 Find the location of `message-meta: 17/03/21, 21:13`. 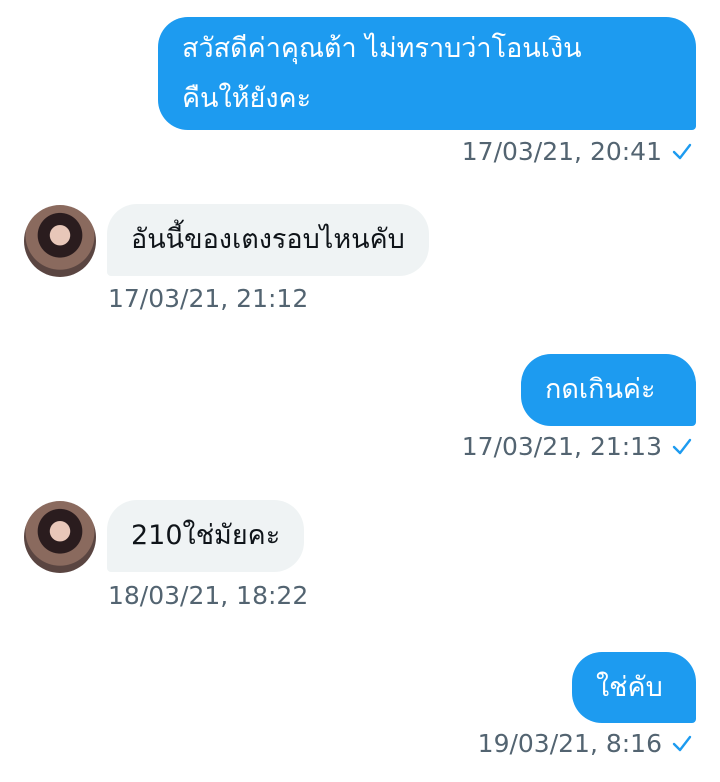

message-meta: 17/03/21, 21:13 is located at coordinates (577, 447).